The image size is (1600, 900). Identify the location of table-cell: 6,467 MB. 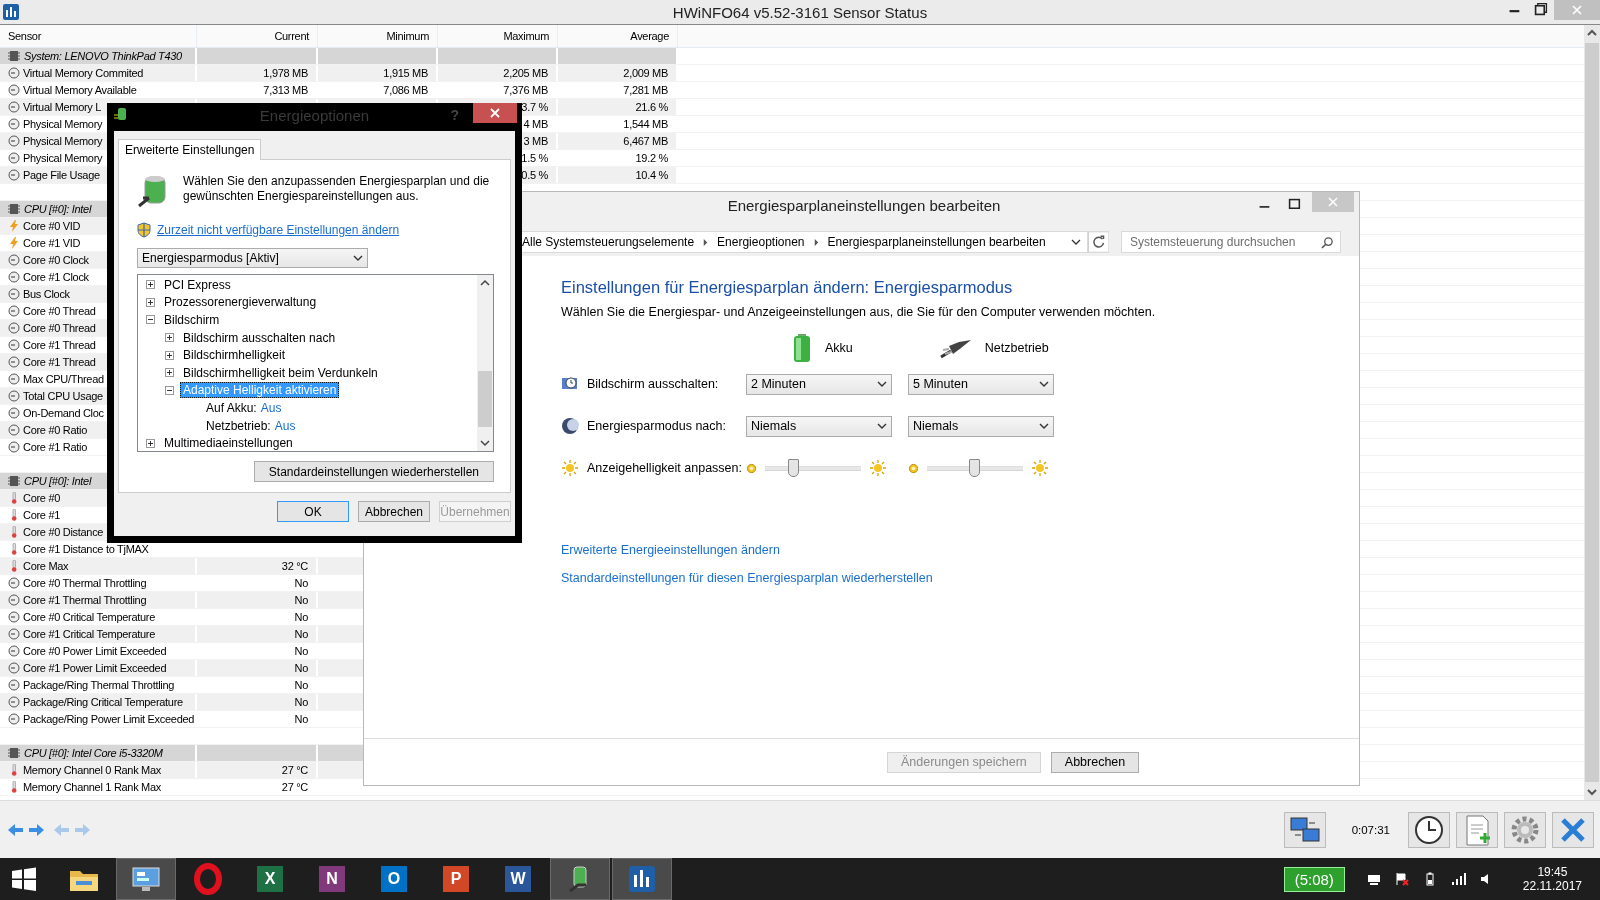
(617, 141).